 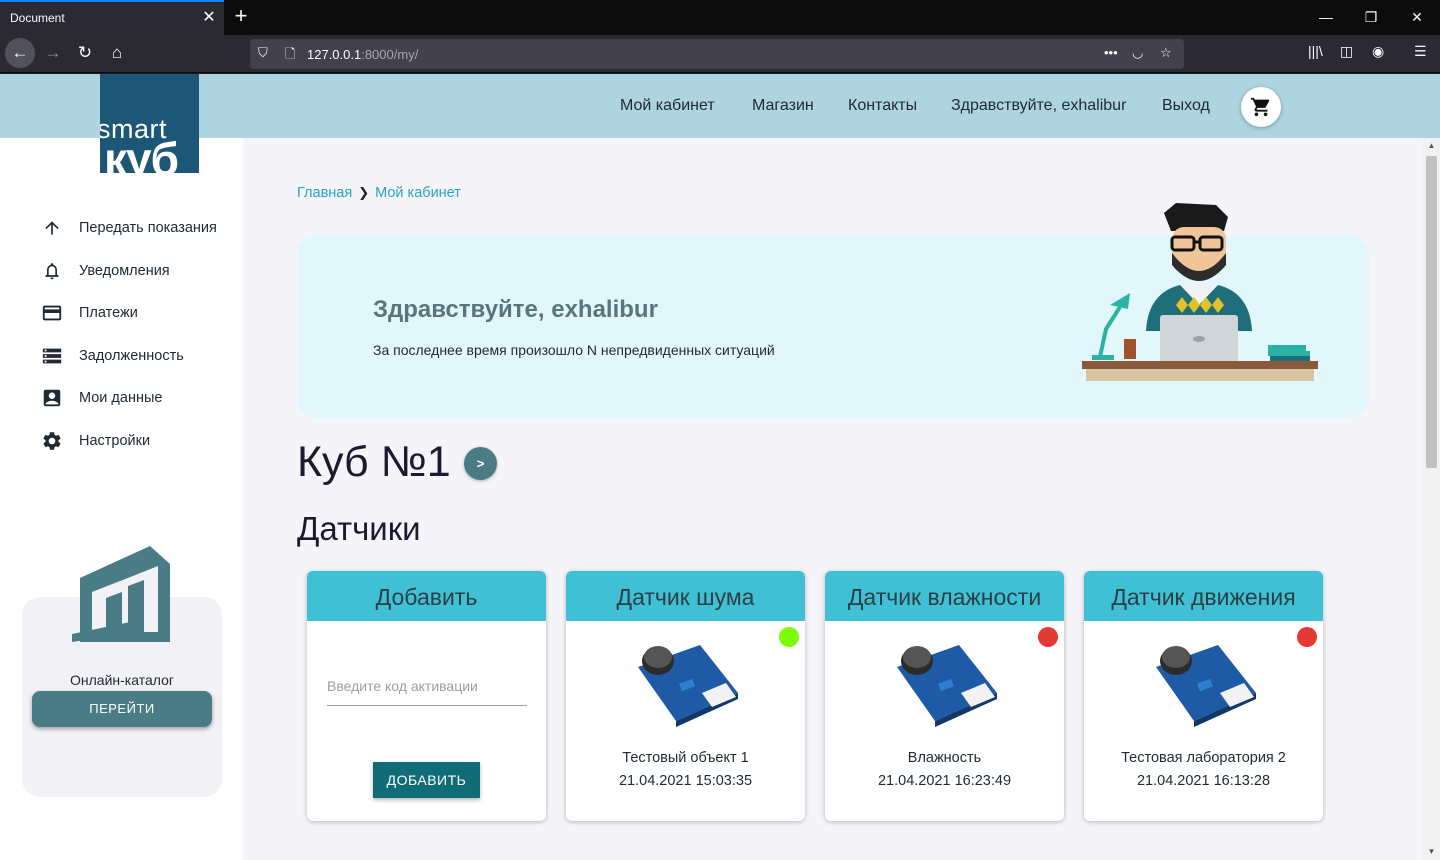 I want to click on sidebar-item-notifications: Уведомления, so click(x=140, y=271).